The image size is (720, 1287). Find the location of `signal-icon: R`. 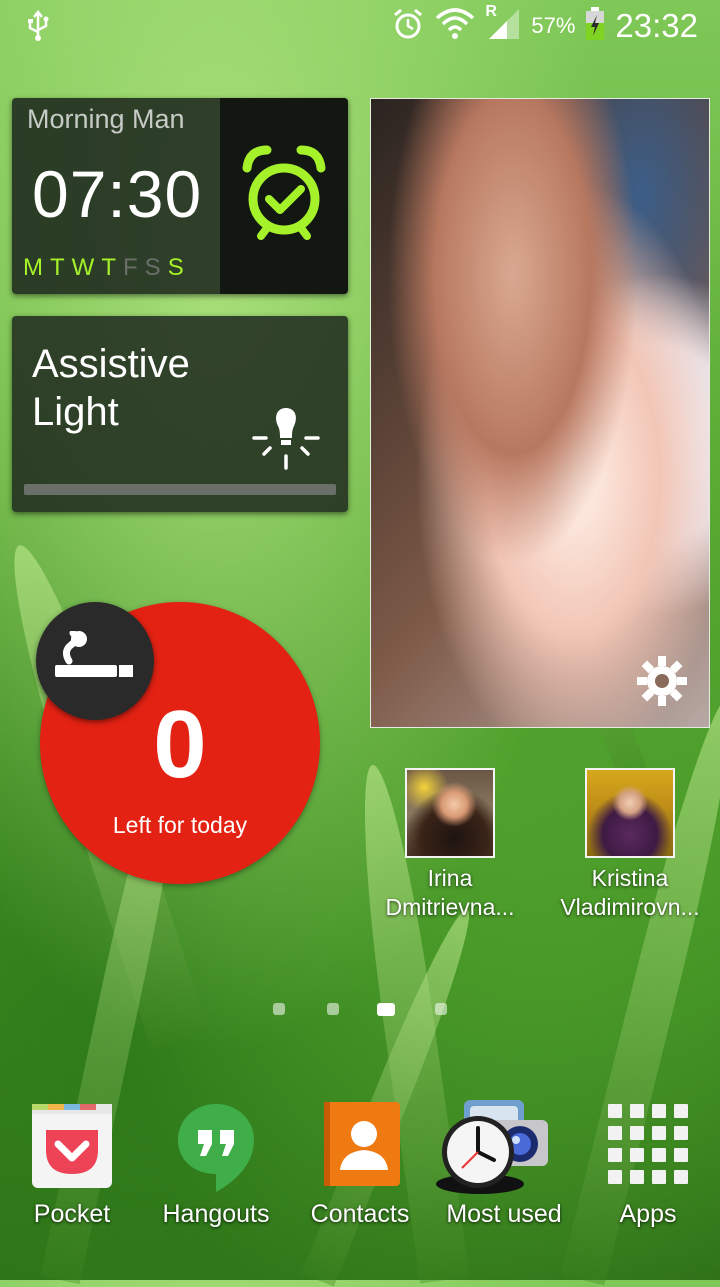

signal-icon: R is located at coordinates (503, 24).